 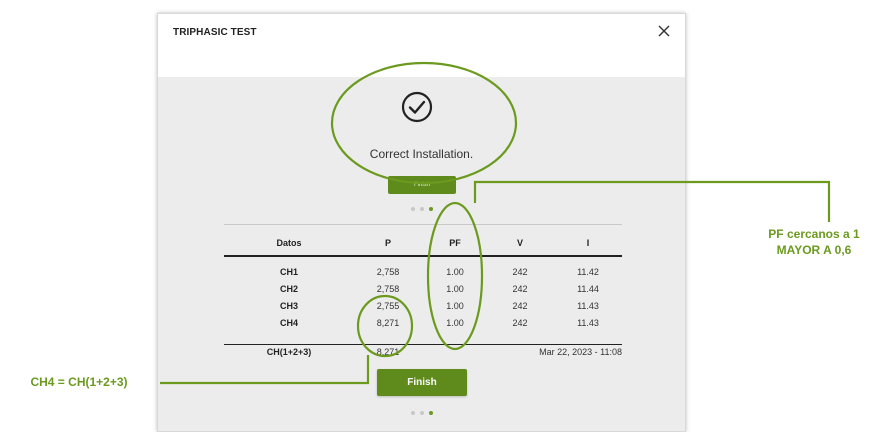 What do you see at coordinates (388, 306) in the screenshot?
I see `cell-p: 2,755` at bounding box center [388, 306].